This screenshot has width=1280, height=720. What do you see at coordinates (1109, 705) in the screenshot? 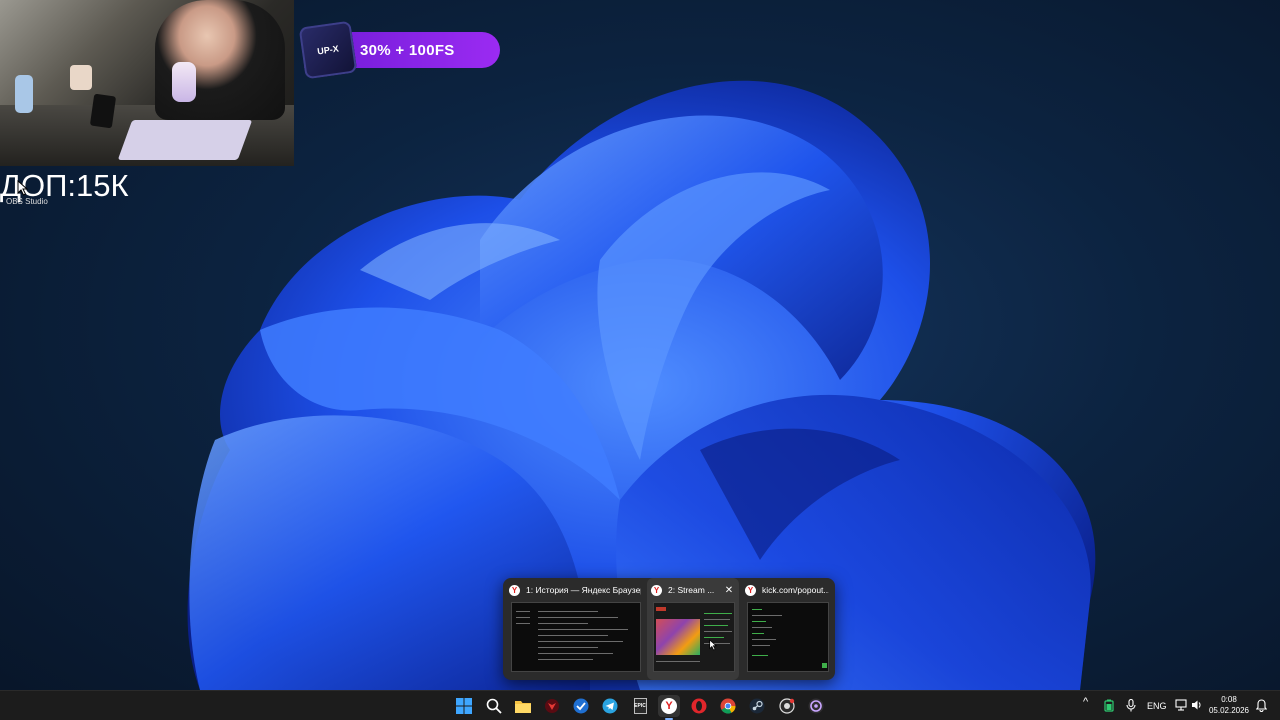
I see `battery-icon` at bounding box center [1109, 705].